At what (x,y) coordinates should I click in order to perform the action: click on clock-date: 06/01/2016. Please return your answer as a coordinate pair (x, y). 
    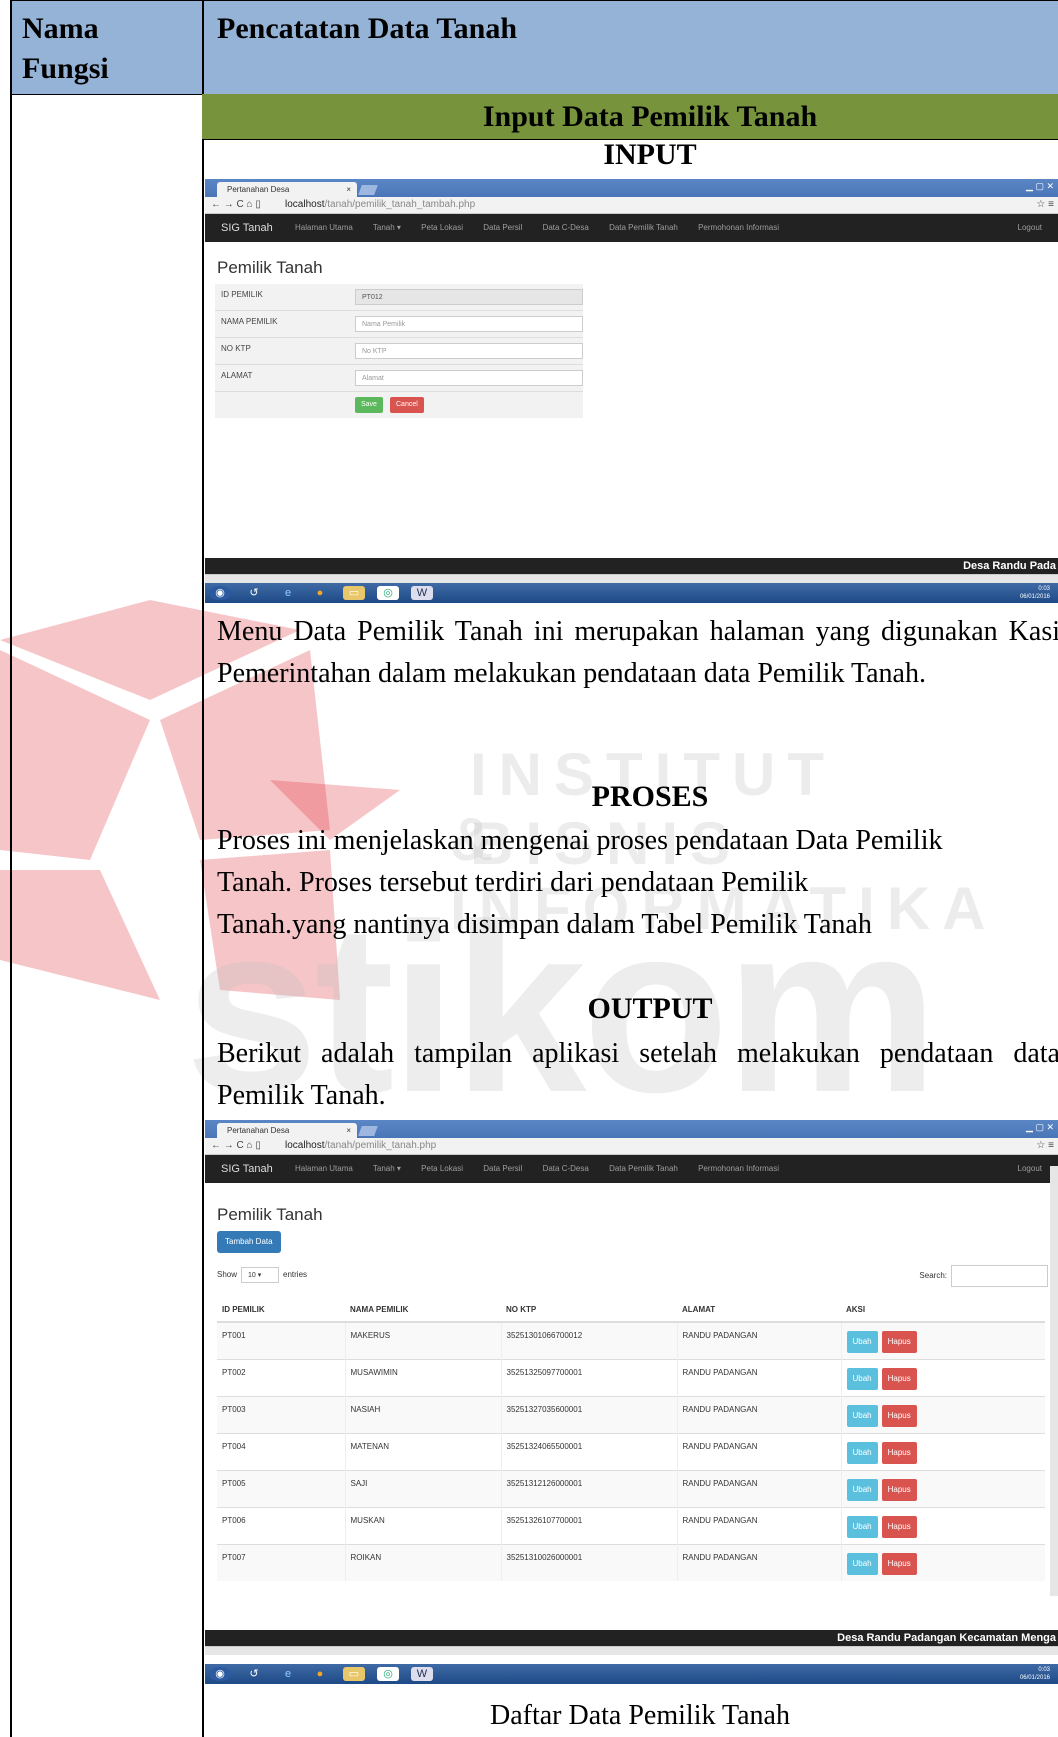
    Looking at the image, I should click on (1034, 1678).